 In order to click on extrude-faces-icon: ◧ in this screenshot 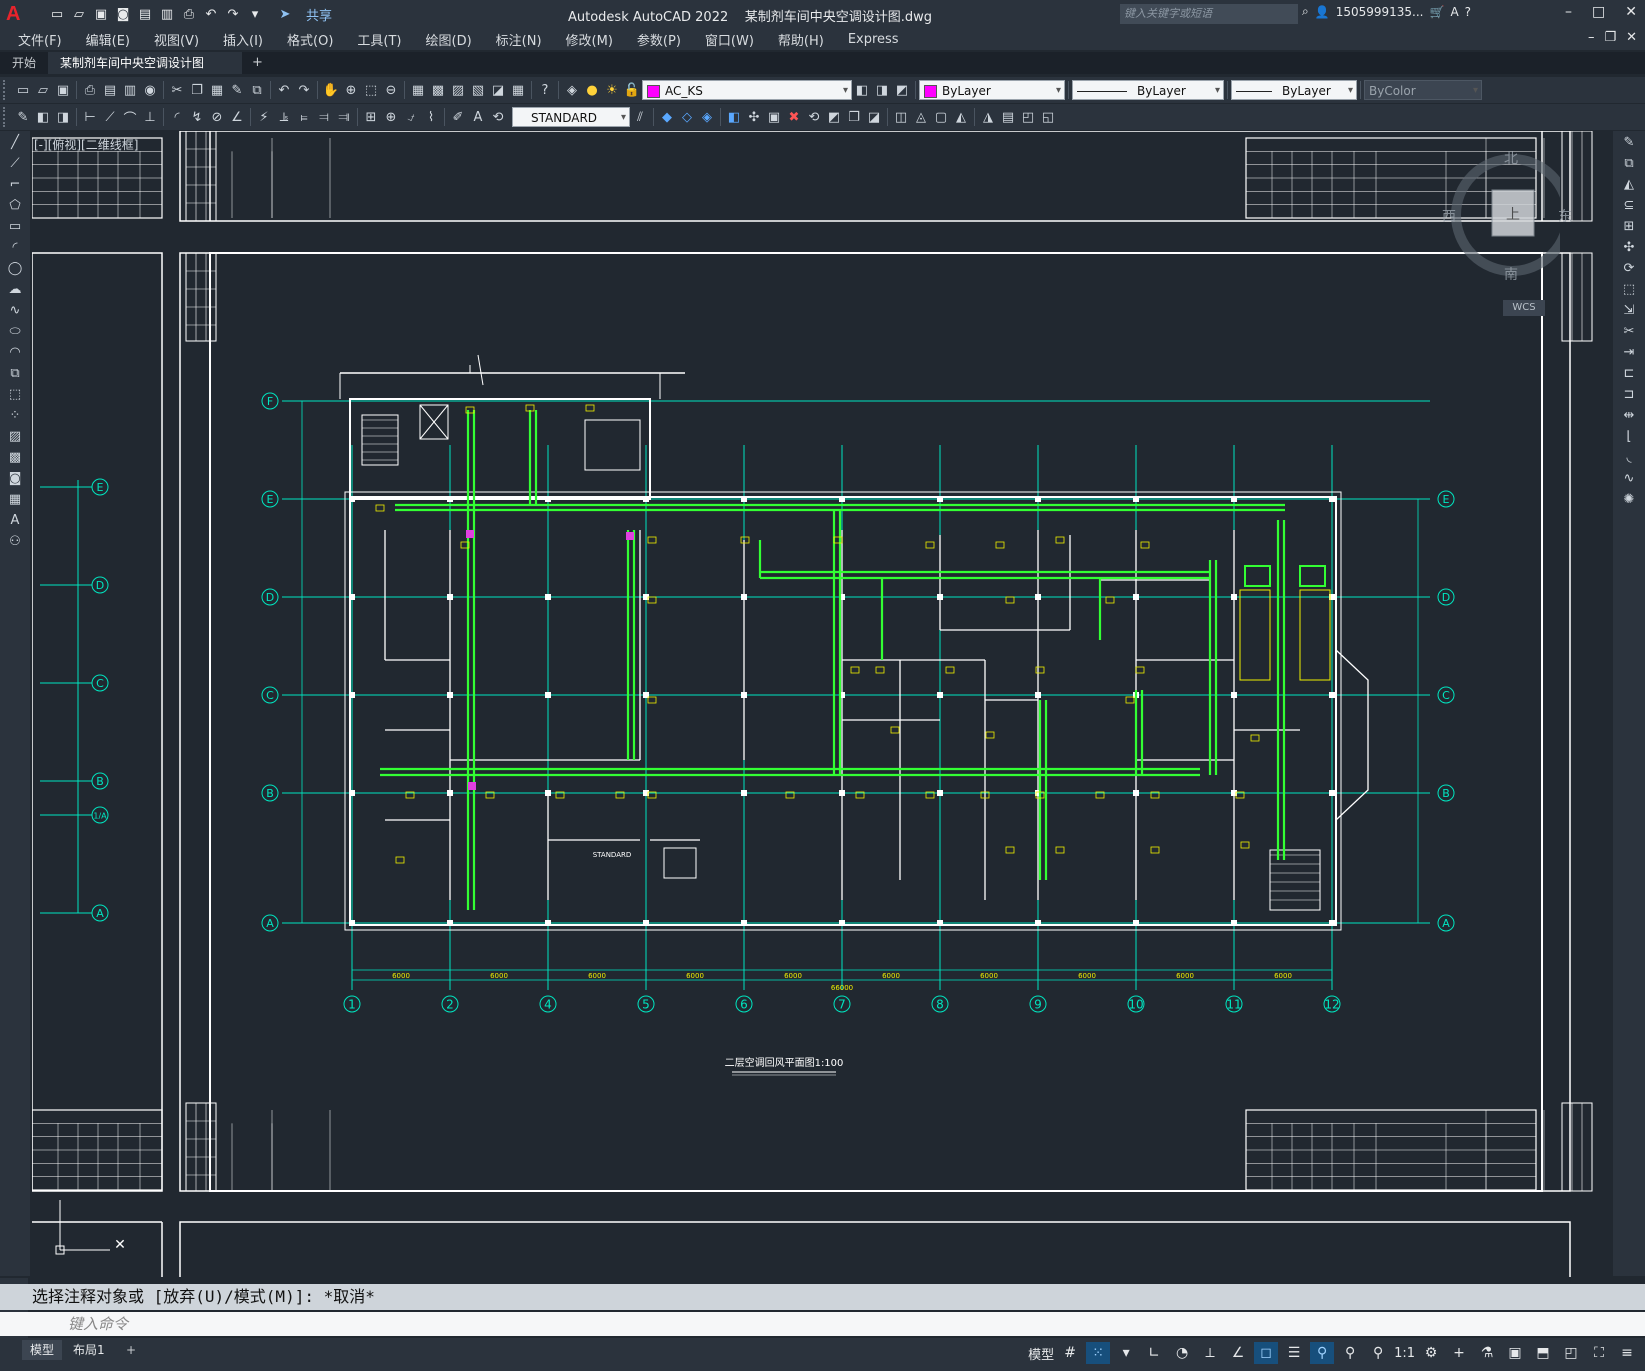, I will do `click(734, 117)`.